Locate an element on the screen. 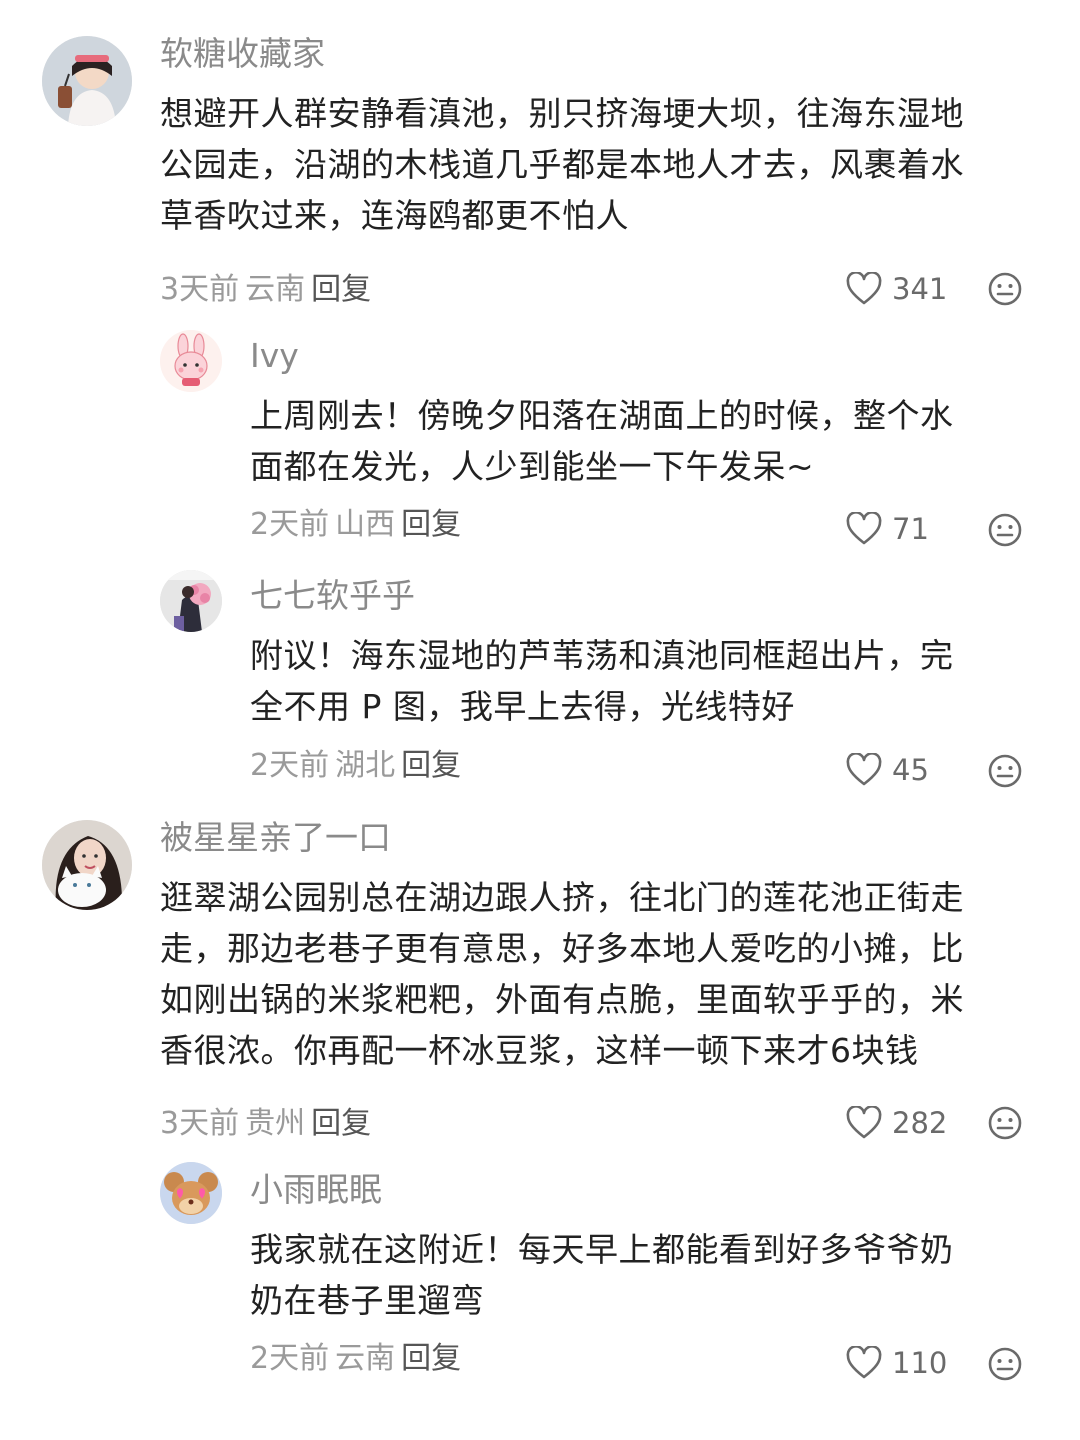 This screenshot has width=1080, height=1440. girl-with-flowers-avatar-icon is located at coordinates (191, 601).